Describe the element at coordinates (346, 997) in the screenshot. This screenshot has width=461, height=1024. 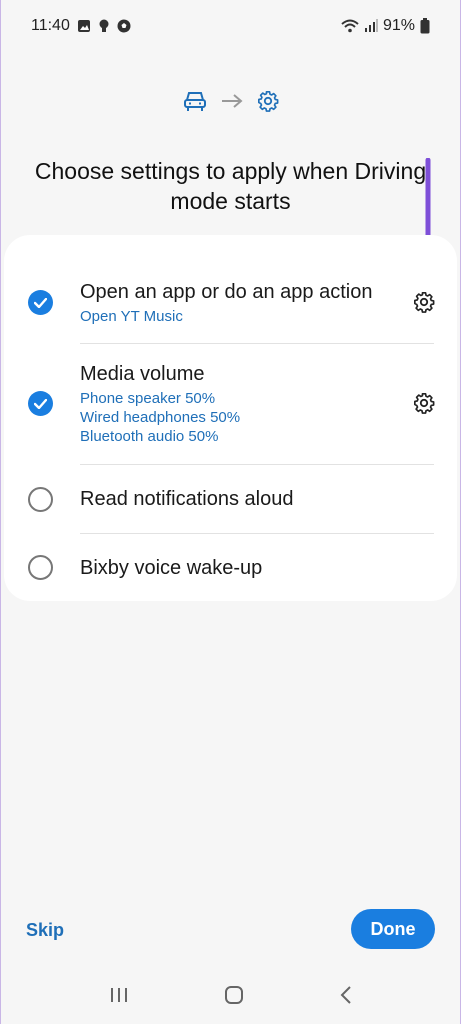
I see `back-icon` at that location.